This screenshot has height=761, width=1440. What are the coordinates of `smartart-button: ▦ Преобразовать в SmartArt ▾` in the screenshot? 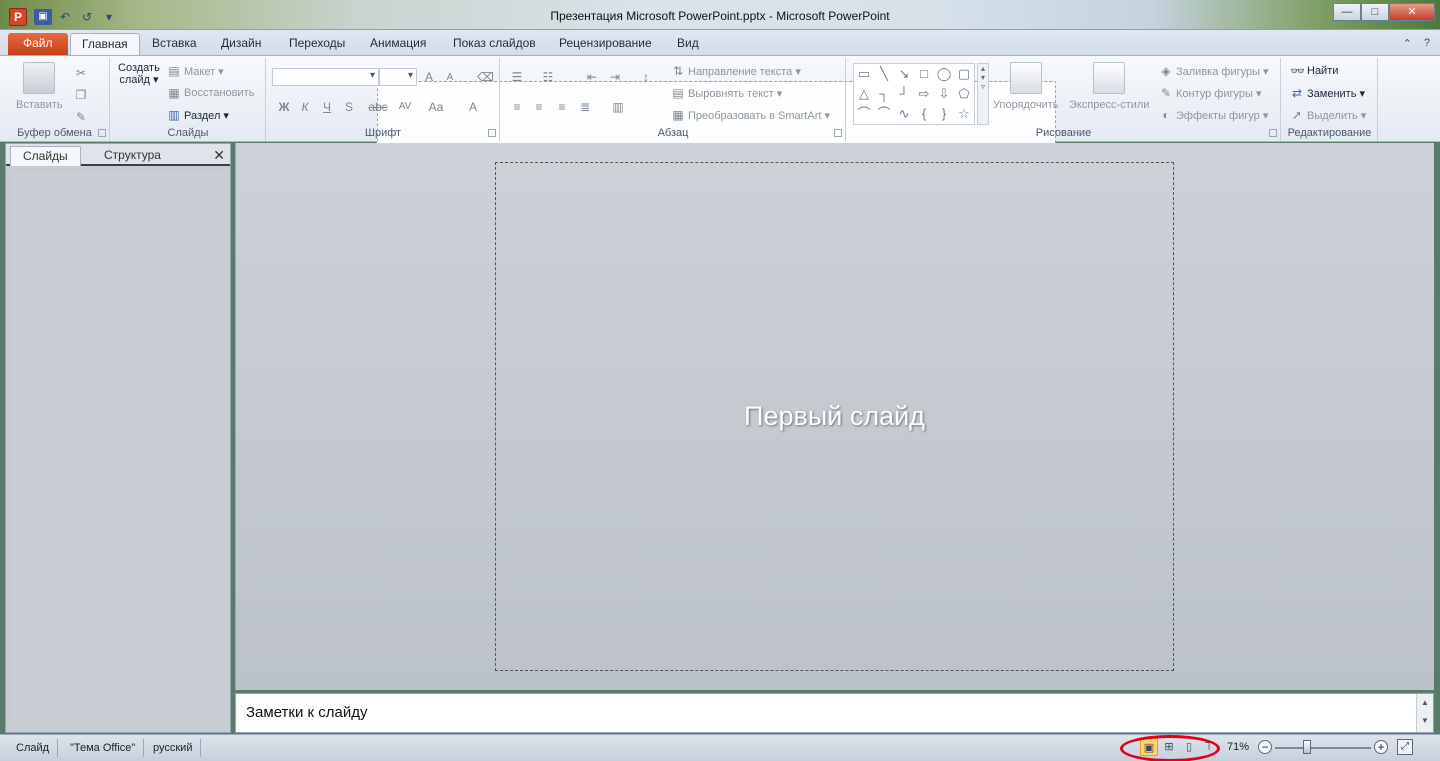 It's located at (750, 115).